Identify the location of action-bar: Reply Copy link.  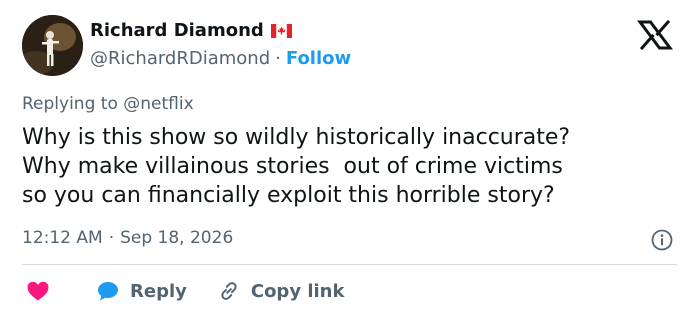
(183, 291).